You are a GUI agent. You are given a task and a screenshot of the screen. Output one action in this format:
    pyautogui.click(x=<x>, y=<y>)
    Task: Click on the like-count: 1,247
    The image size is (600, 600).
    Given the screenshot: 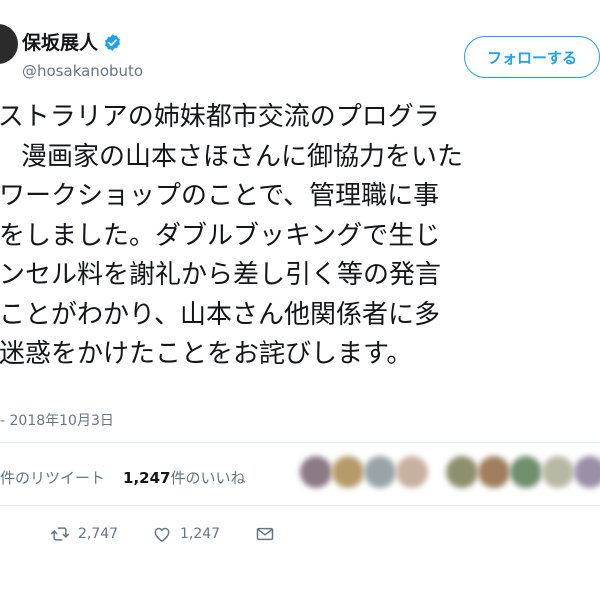 What is the action you would take?
    pyautogui.click(x=200, y=534)
    